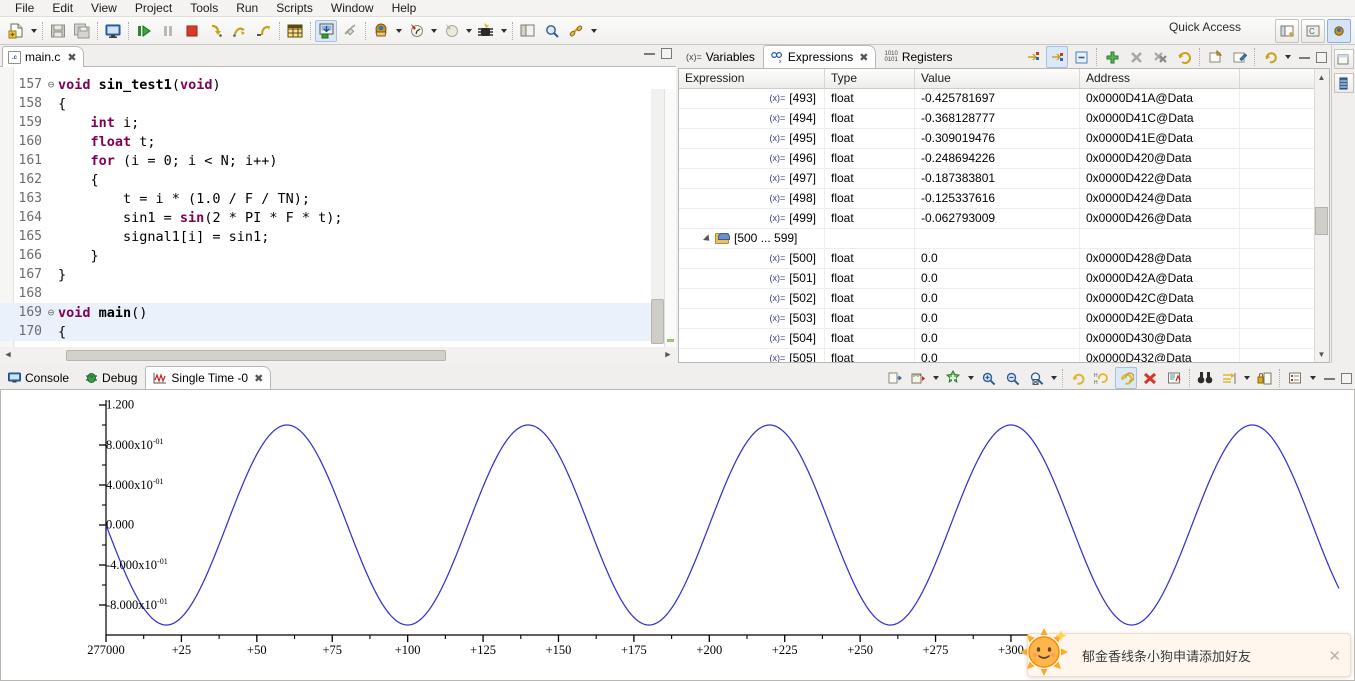 The height and width of the screenshot is (681, 1355). I want to click on menu-item-edit: Edit, so click(62, 8).